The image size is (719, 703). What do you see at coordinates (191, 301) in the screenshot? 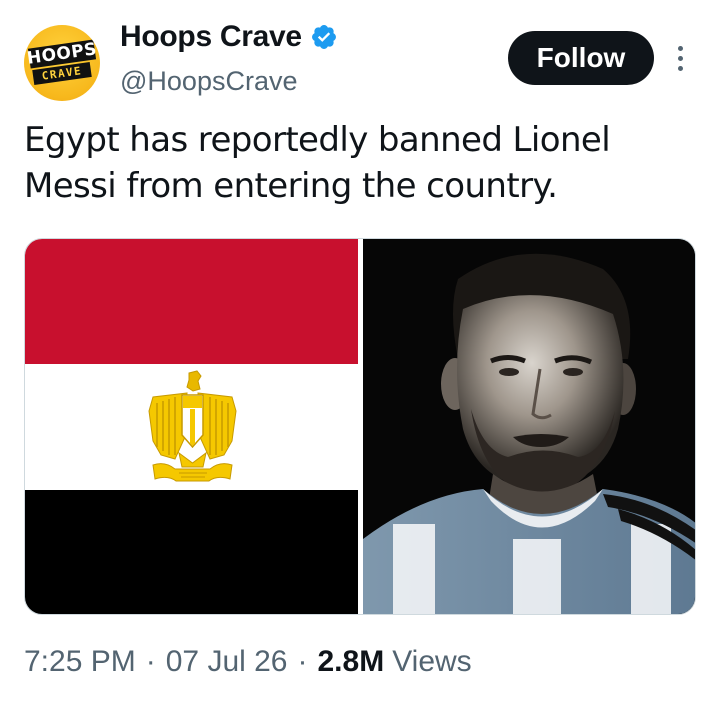
I see `flag-red-stripe` at bounding box center [191, 301].